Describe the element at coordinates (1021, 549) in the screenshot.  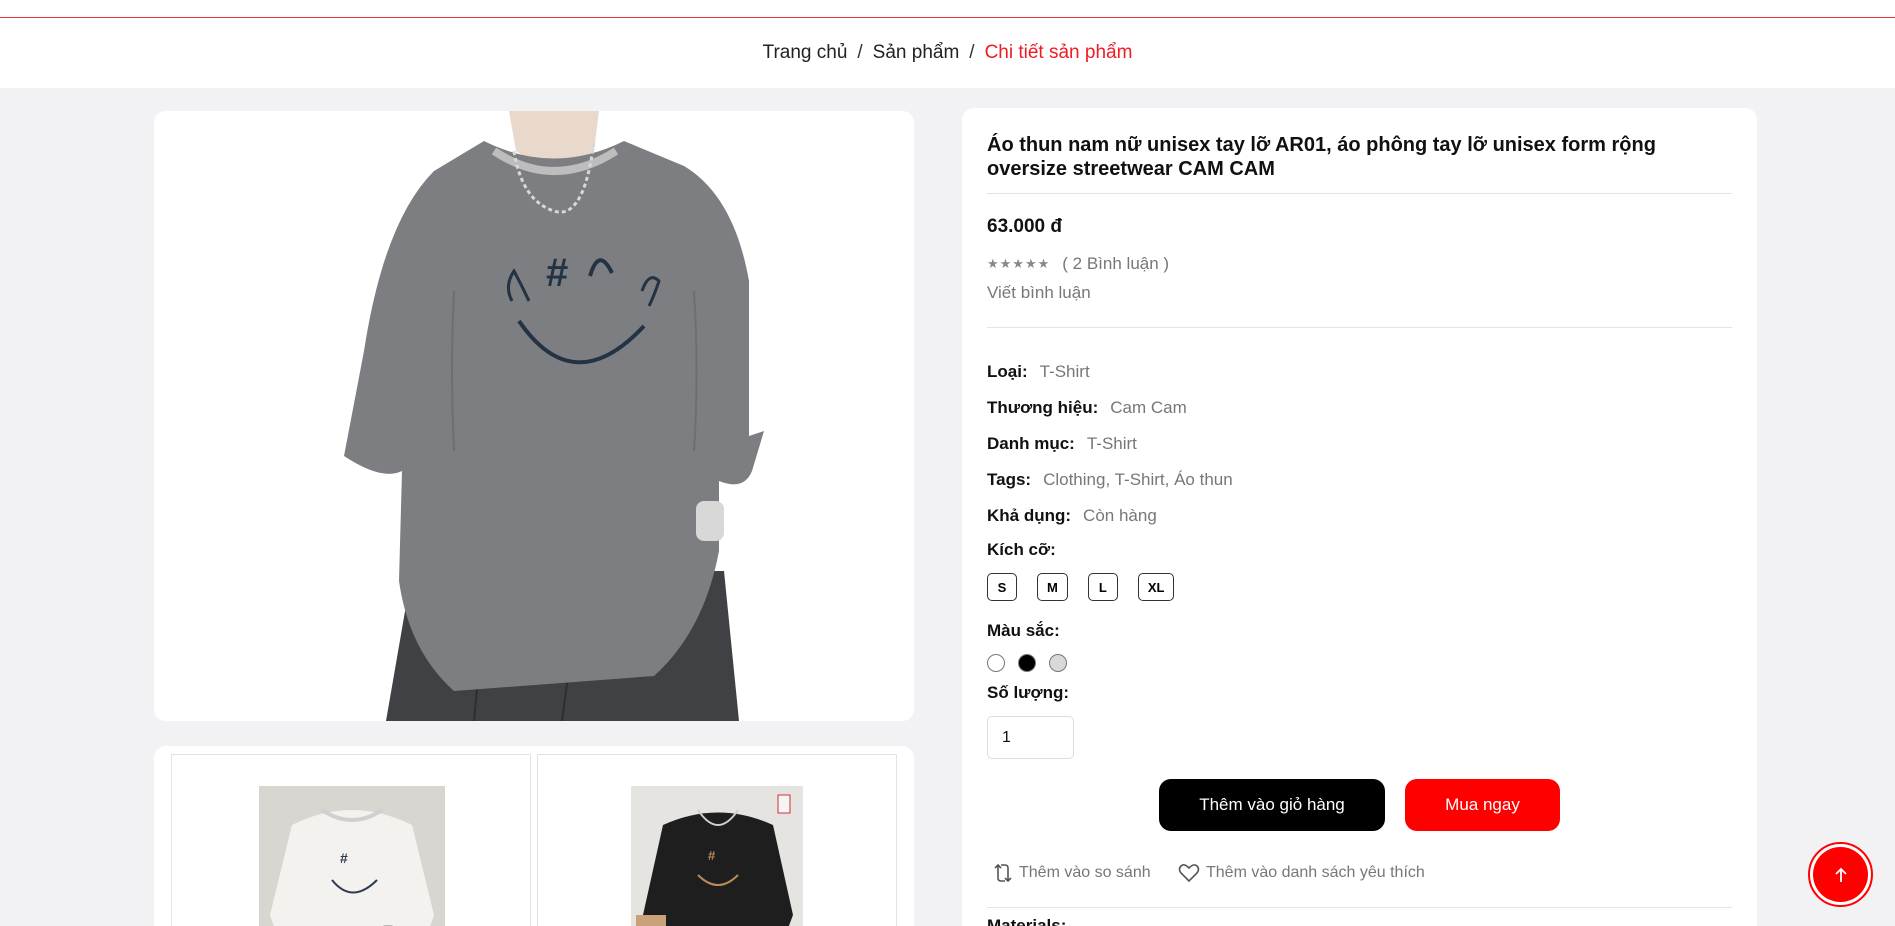
I see `size-label: Kích cỡ:` at that location.